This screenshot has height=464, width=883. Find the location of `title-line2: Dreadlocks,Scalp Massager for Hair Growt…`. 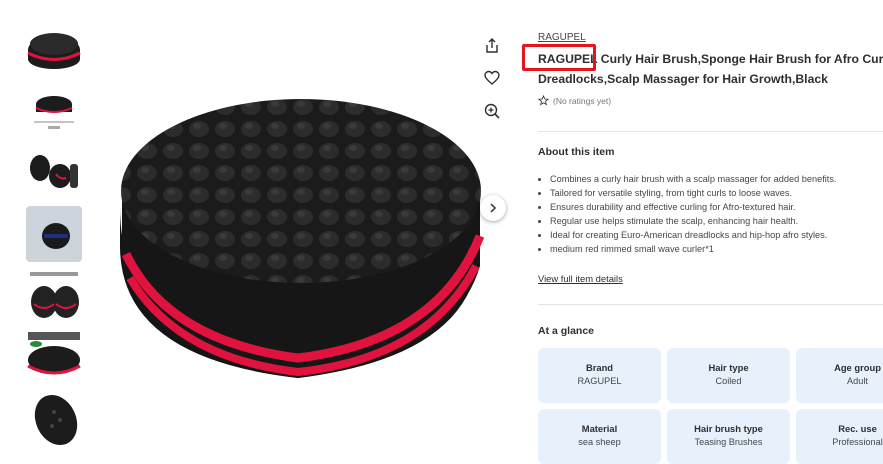

title-line2: Dreadlocks,Scalp Massager for Hair Growt… is located at coordinates (683, 79).